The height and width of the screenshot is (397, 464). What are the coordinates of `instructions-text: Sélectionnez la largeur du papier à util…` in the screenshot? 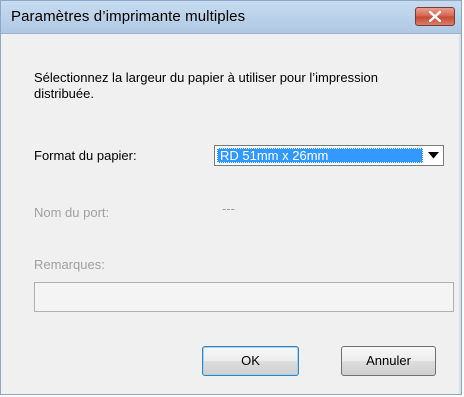 It's located at (206, 85).